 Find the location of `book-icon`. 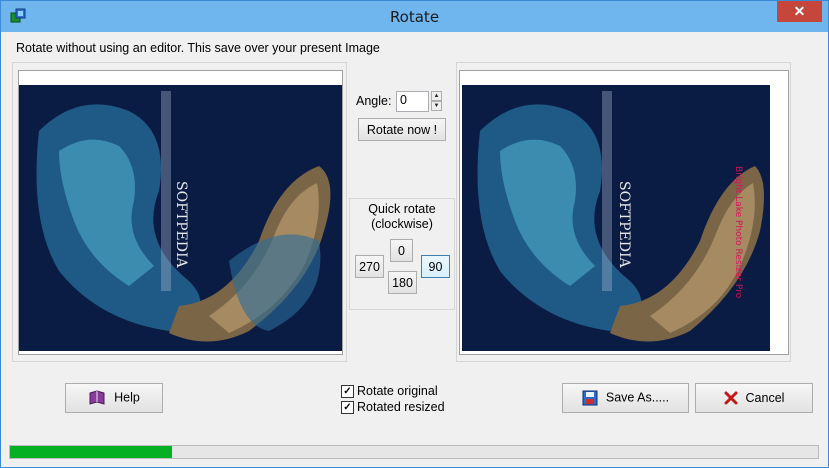

book-icon is located at coordinates (97, 397).